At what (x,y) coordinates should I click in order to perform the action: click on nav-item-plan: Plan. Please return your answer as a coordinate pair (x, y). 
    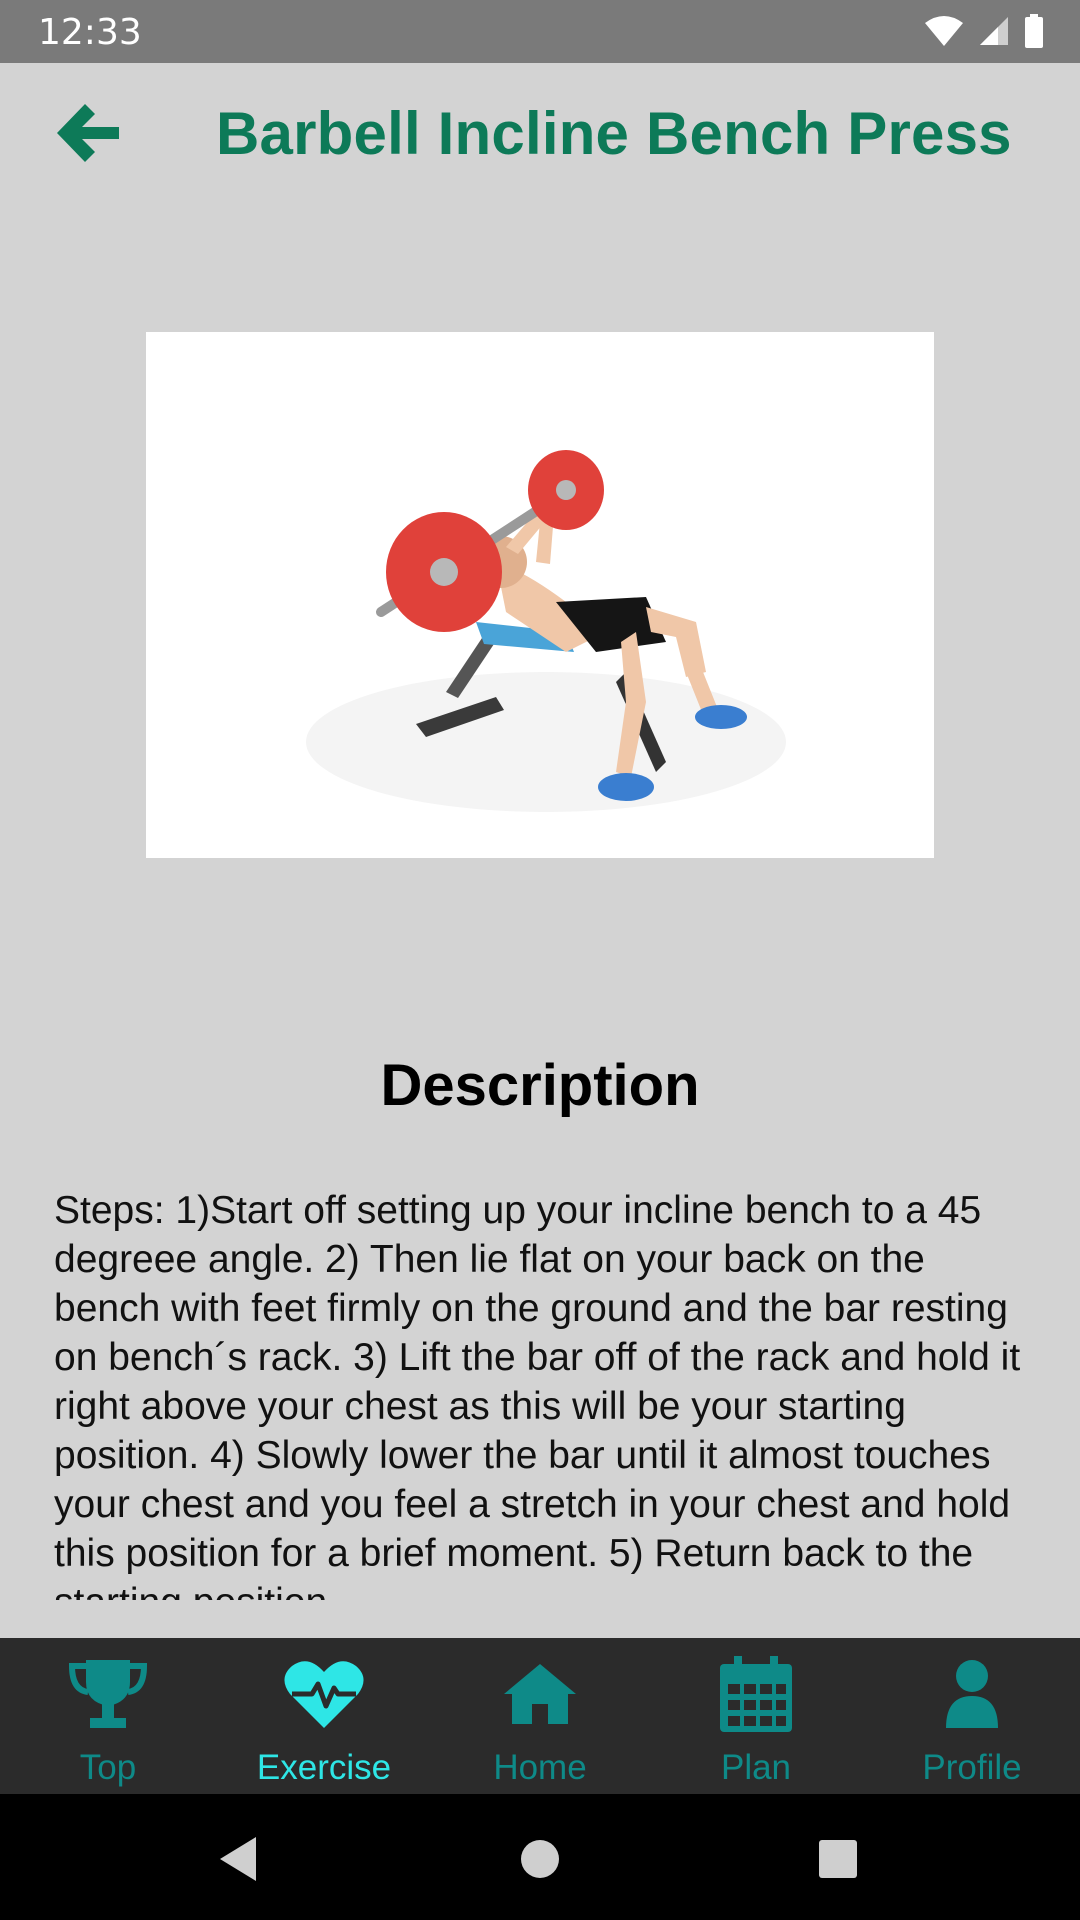
    Looking at the image, I should click on (756, 1716).